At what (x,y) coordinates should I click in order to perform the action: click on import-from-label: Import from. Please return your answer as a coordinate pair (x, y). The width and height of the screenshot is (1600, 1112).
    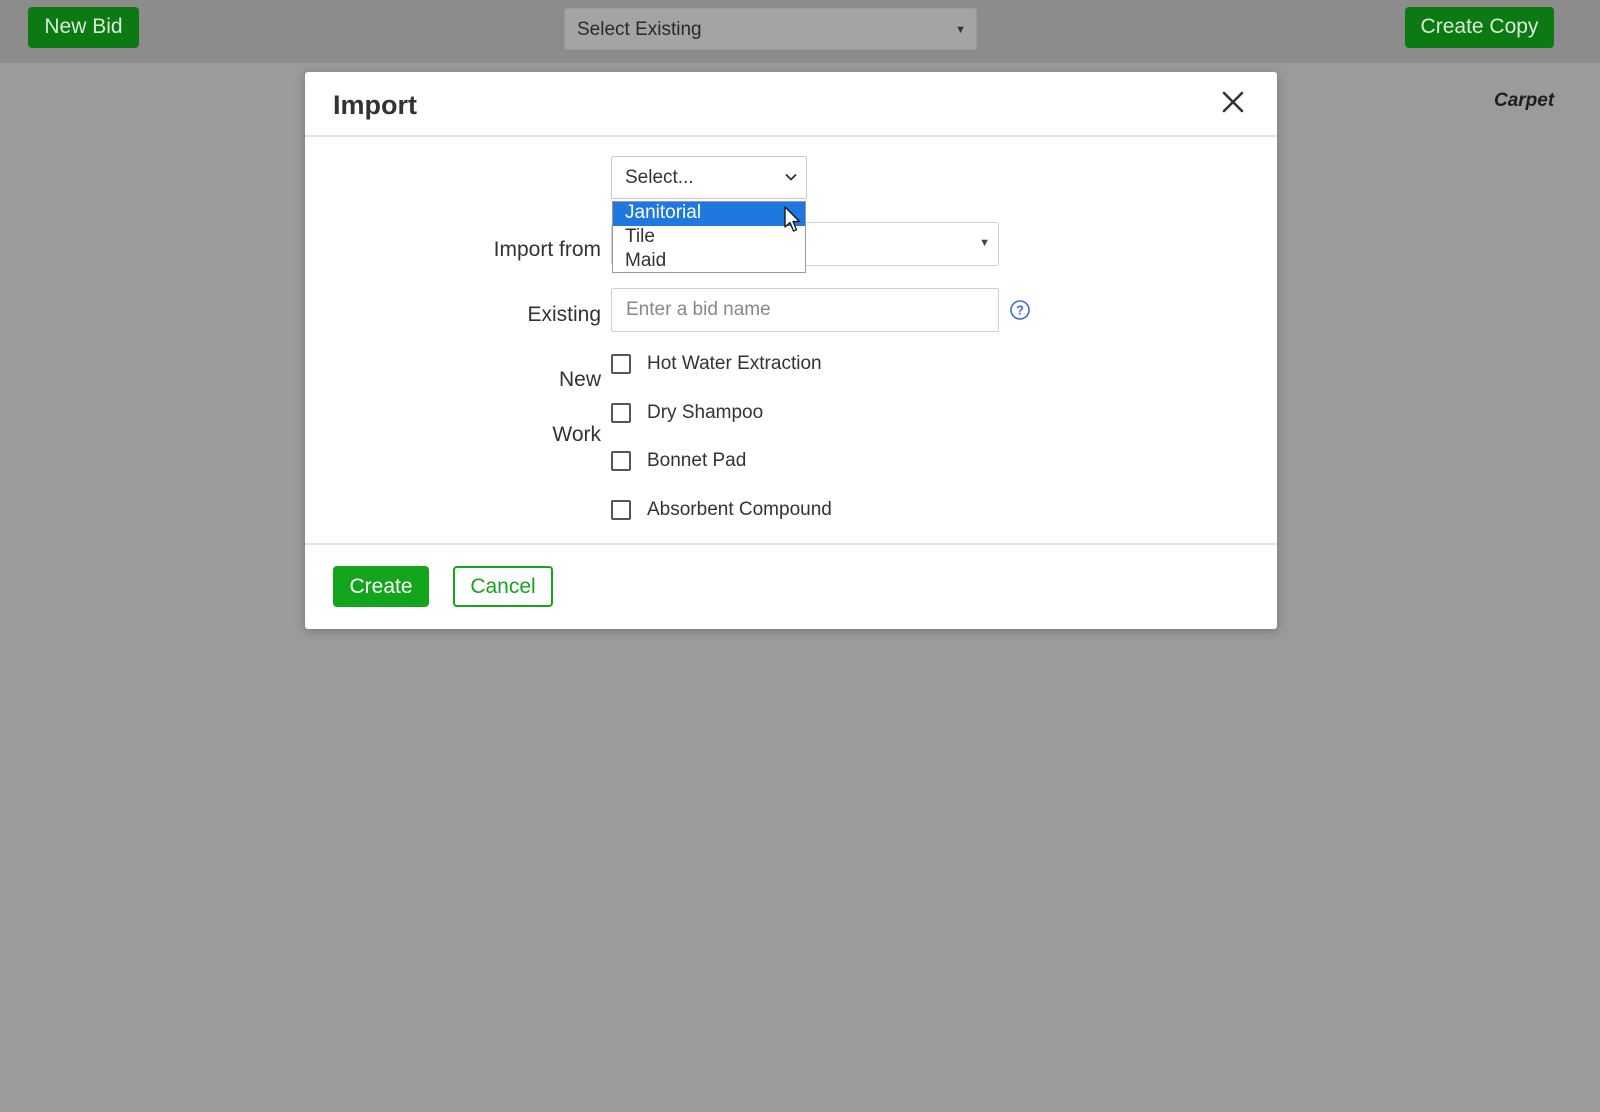
    Looking at the image, I should click on (547, 249).